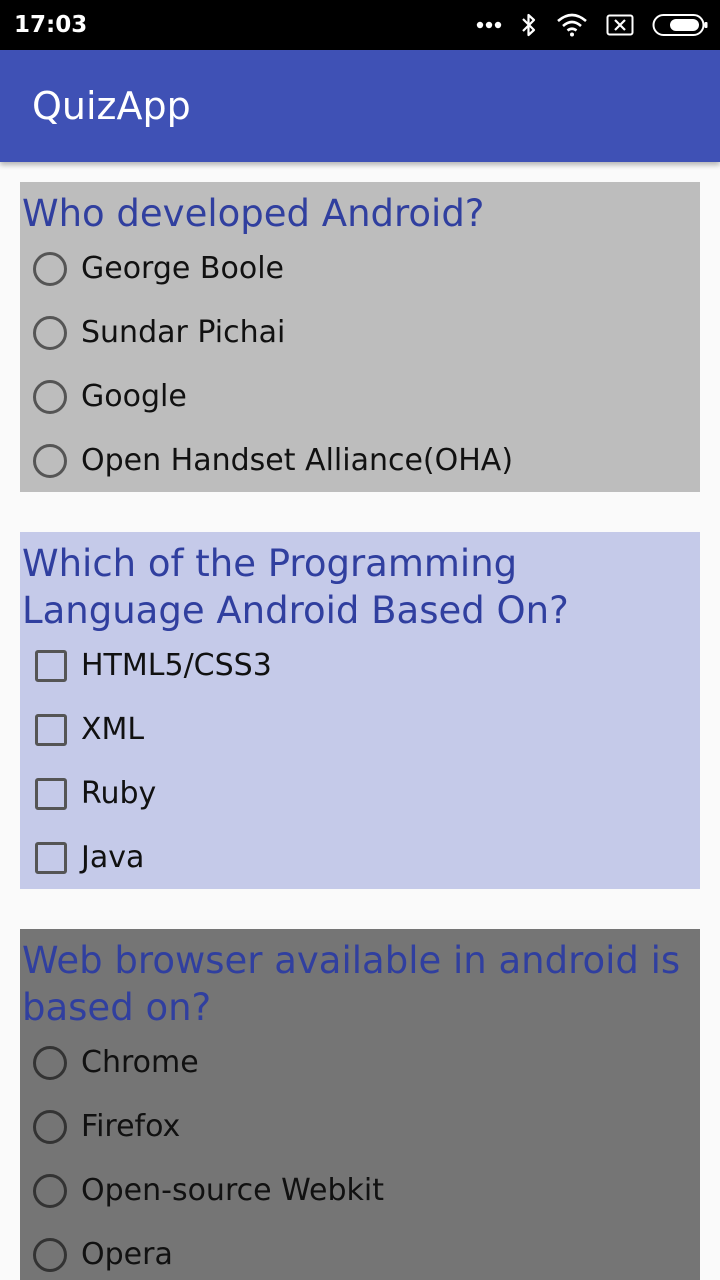  Describe the element at coordinates (232, 1190) in the screenshot. I see `option-label: Open-source Webkit` at that location.